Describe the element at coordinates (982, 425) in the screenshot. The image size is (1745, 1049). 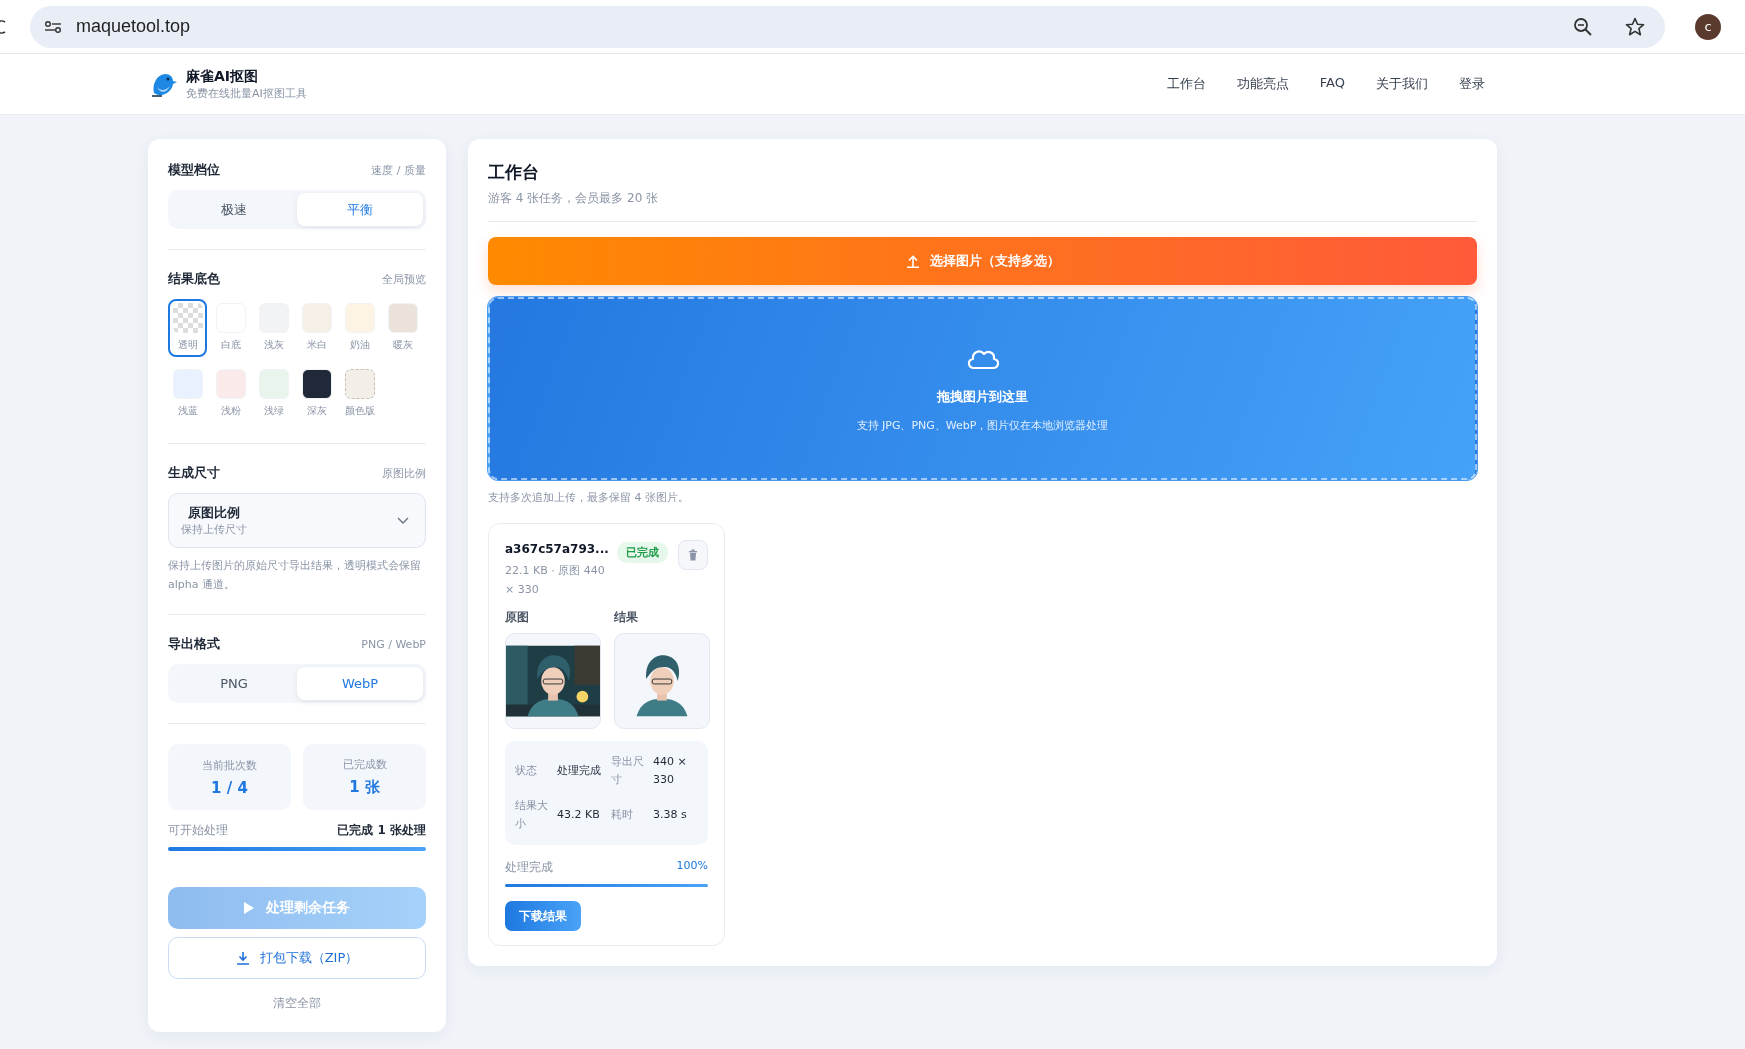
I see `drop-zone-hint: 支持 JPG、PNG、WebP，图片仅在本地浏览器处理` at that location.